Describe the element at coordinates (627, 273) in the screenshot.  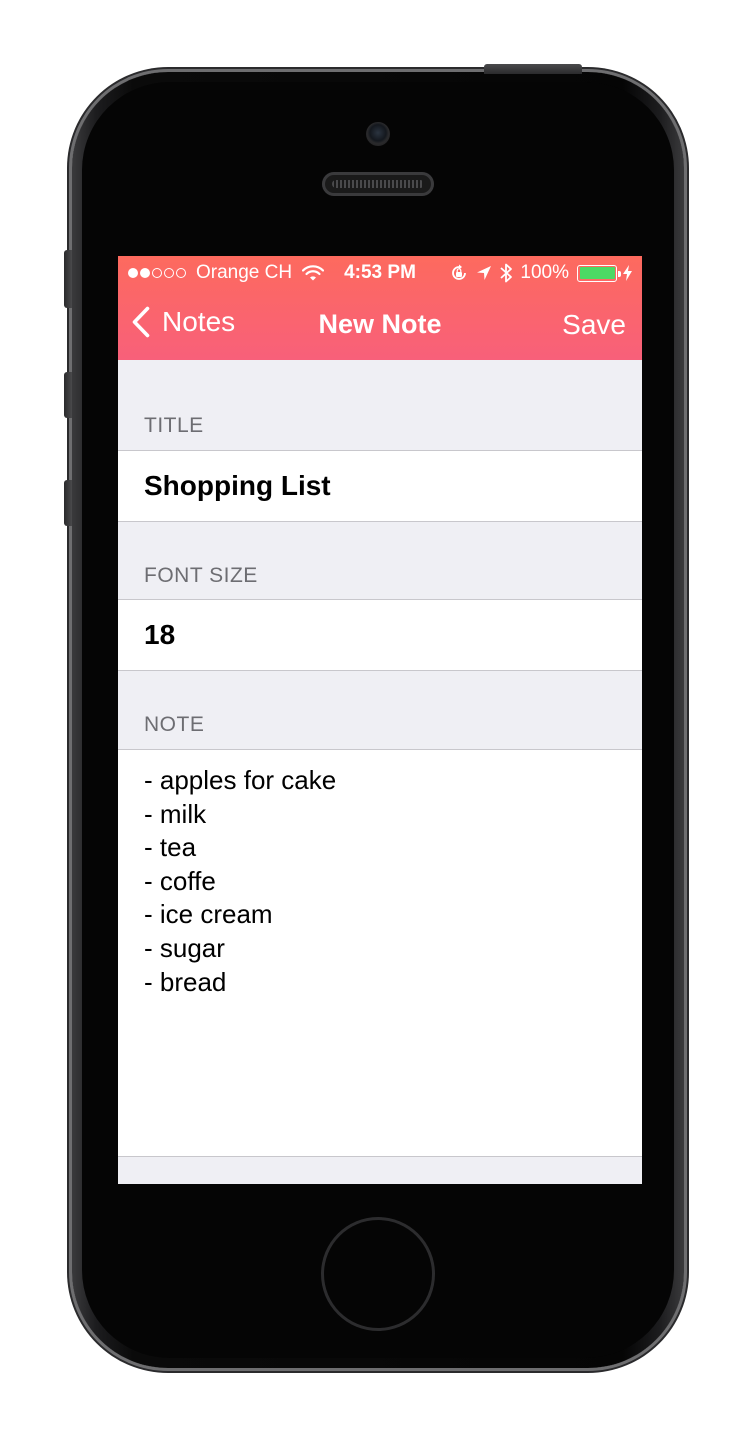
I see `charging-icon` at that location.